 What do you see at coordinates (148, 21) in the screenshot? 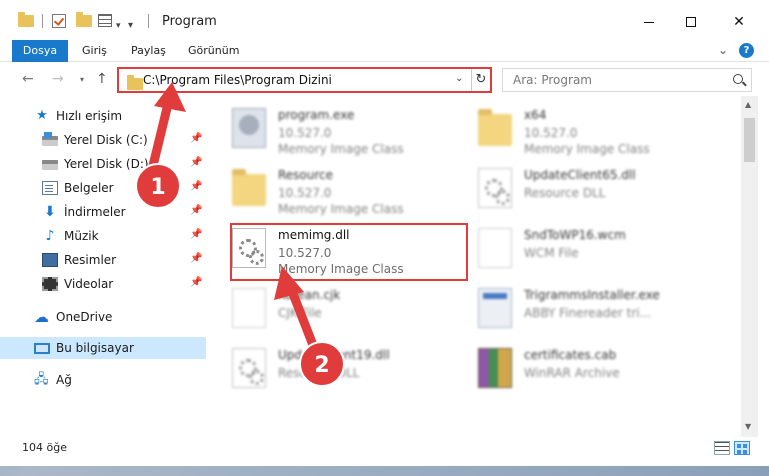
I see `divider` at bounding box center [148, 21].